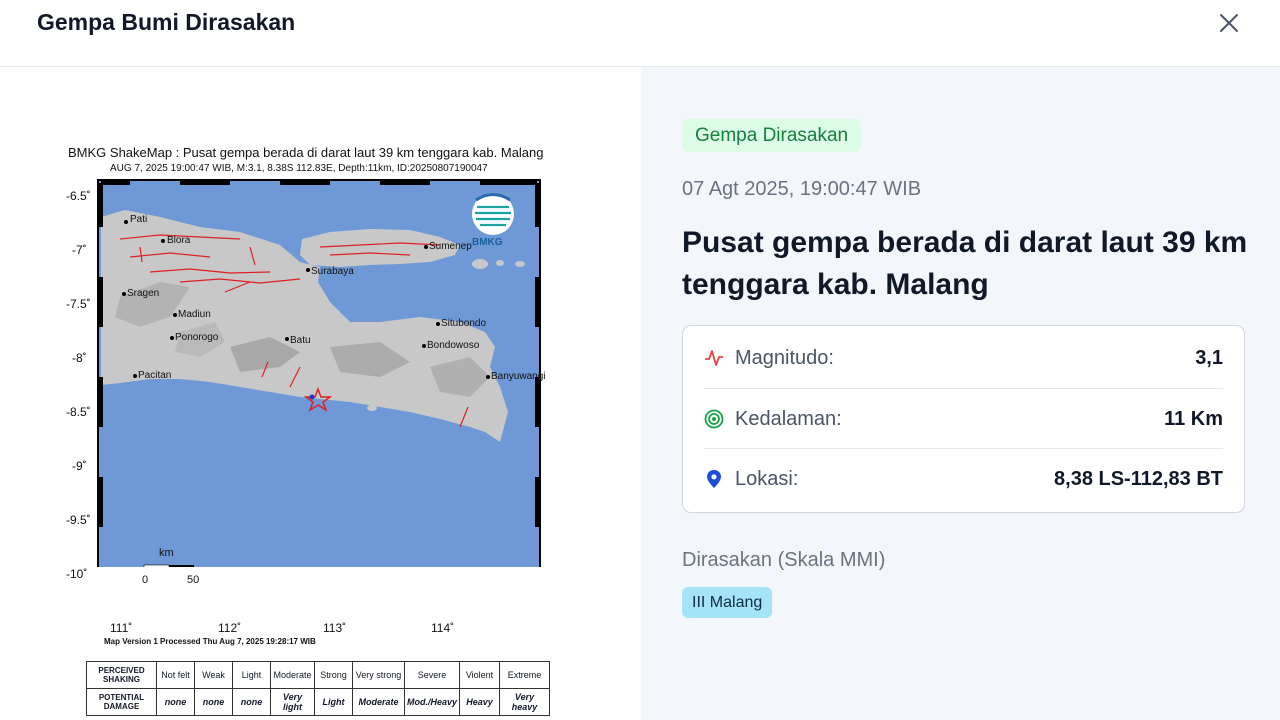 This screenshot has width=1280, height=720. I want to click on scale-end: 50, so click(193, 580).